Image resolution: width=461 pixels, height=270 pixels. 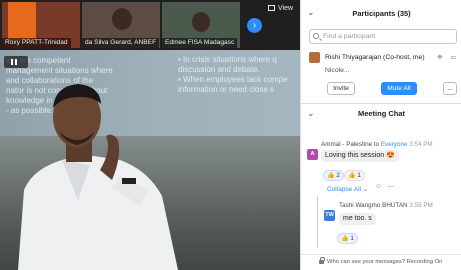 I want to click on message-header: Tashi Wangmo BHUTAN 3:55 PM, so click(x=386, y=205).